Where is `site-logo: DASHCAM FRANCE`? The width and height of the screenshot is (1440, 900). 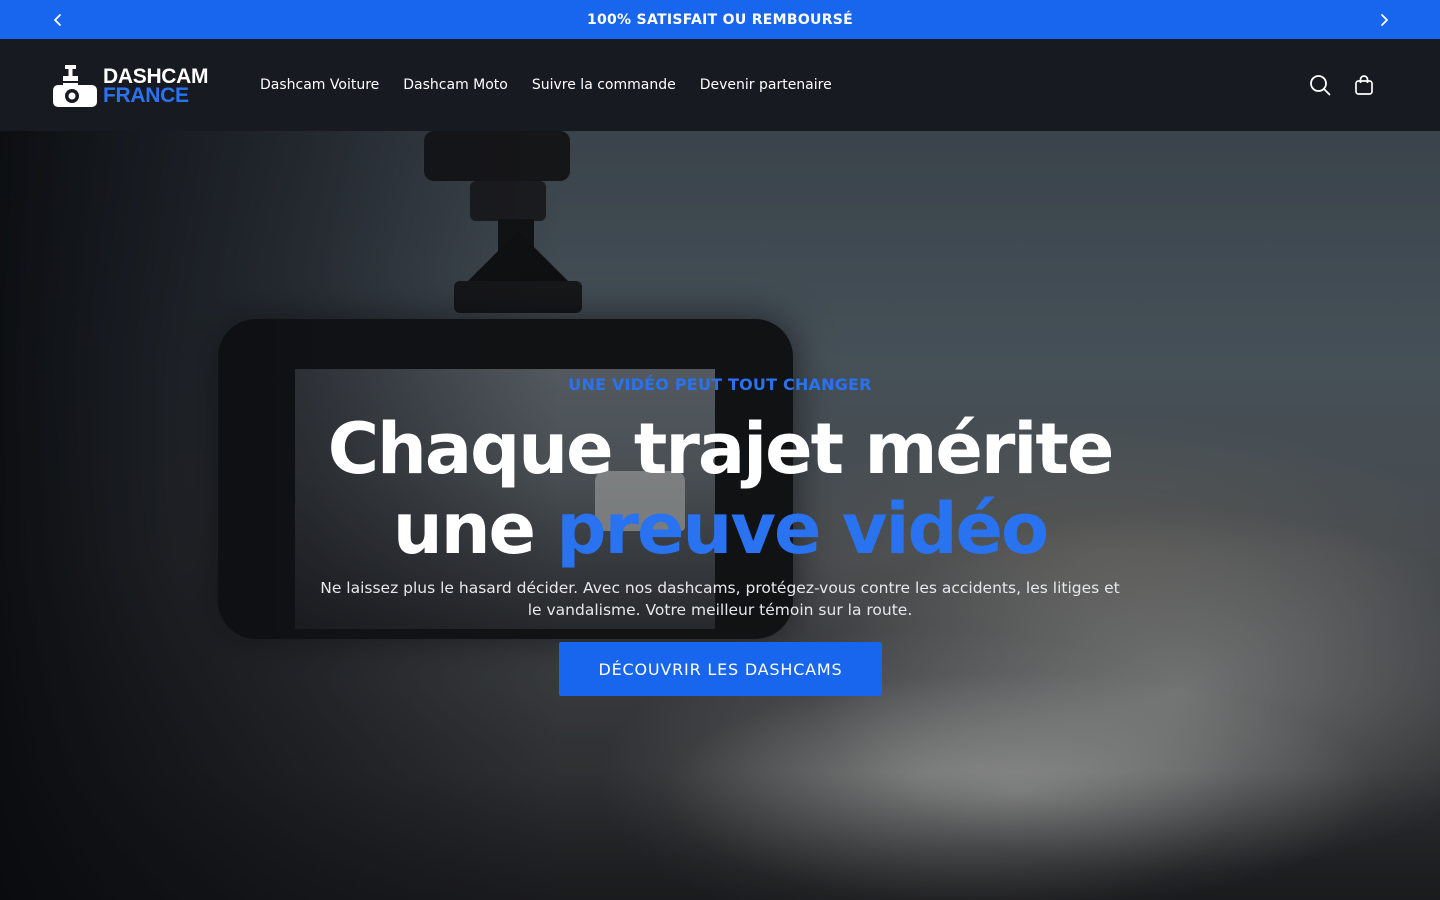 site-logo: DASHCAM FRANCE is located at coordinates (137, 86).